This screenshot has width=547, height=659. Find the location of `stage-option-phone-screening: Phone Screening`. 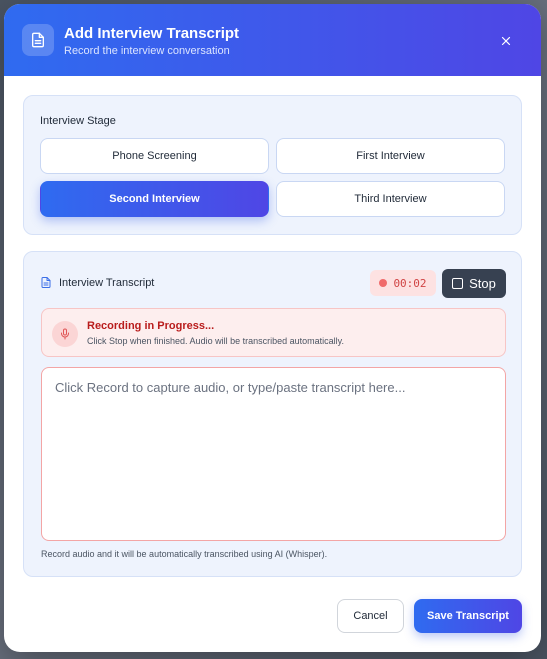

stage-option-phone-screening: Phone Screening is located at coordinates (154, 156).